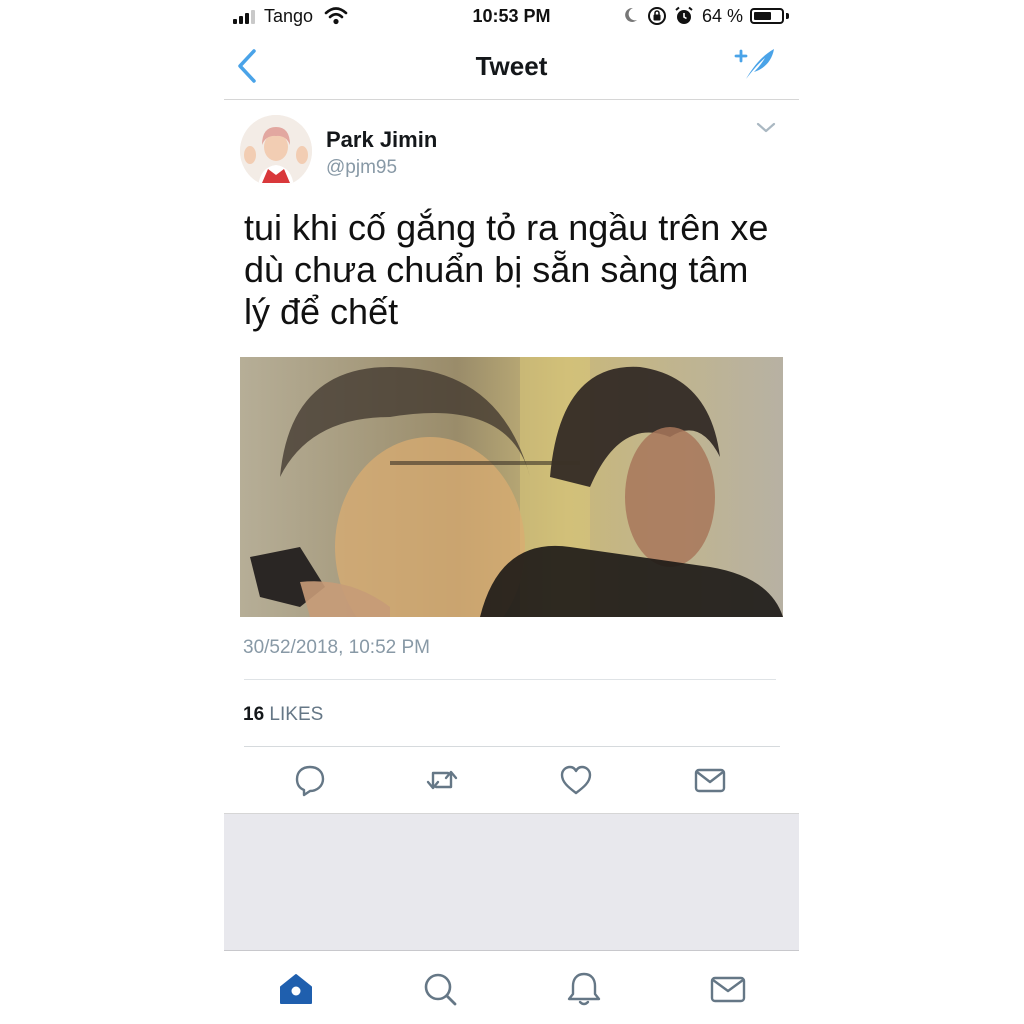 Image resolution: width=1024 pixels, height=1024 pixels. What do you see at coordinates (511, 17) in the screenshot?
I see `status-bar: Tango 10:53 PM 64 %` at bounding box center [511, 17].